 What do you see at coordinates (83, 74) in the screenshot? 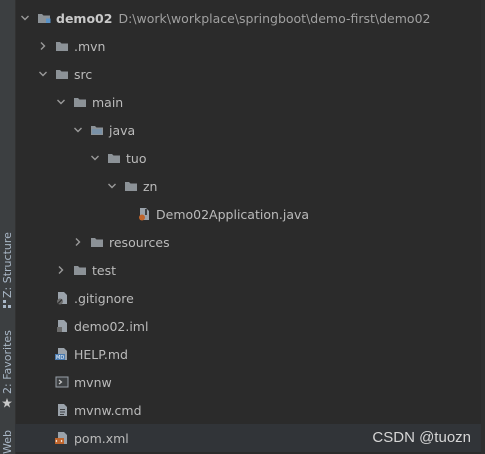
I see `tree-item-label: src` at bounding box center [83, 74].